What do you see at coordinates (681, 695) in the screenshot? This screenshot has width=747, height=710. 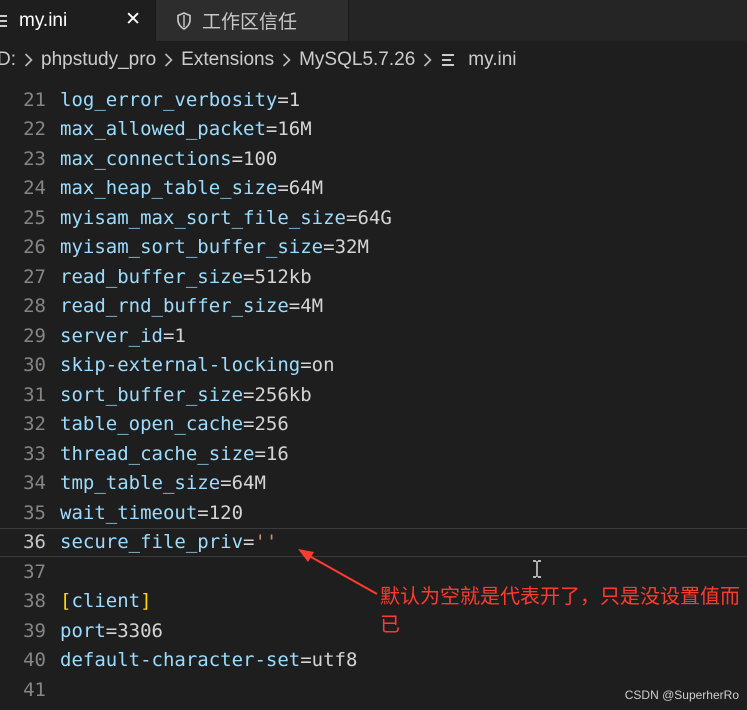 I see `watermark: CSDN @SuperherRo` at bounding box center [681, 695].